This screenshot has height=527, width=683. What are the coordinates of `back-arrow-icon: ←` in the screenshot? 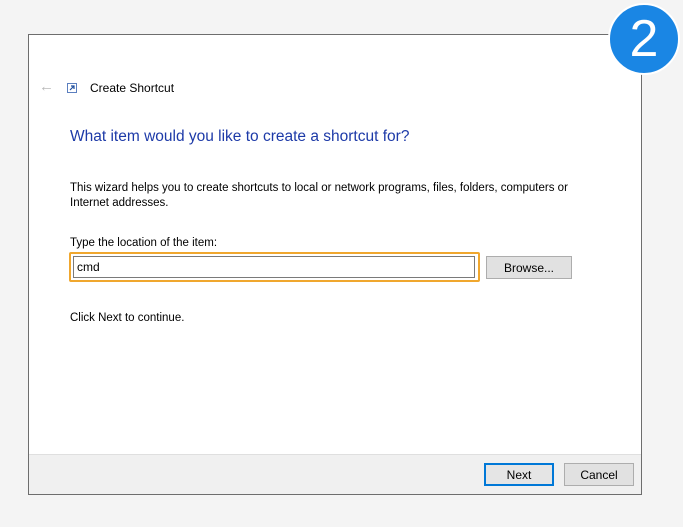 It's located at (47, 87).